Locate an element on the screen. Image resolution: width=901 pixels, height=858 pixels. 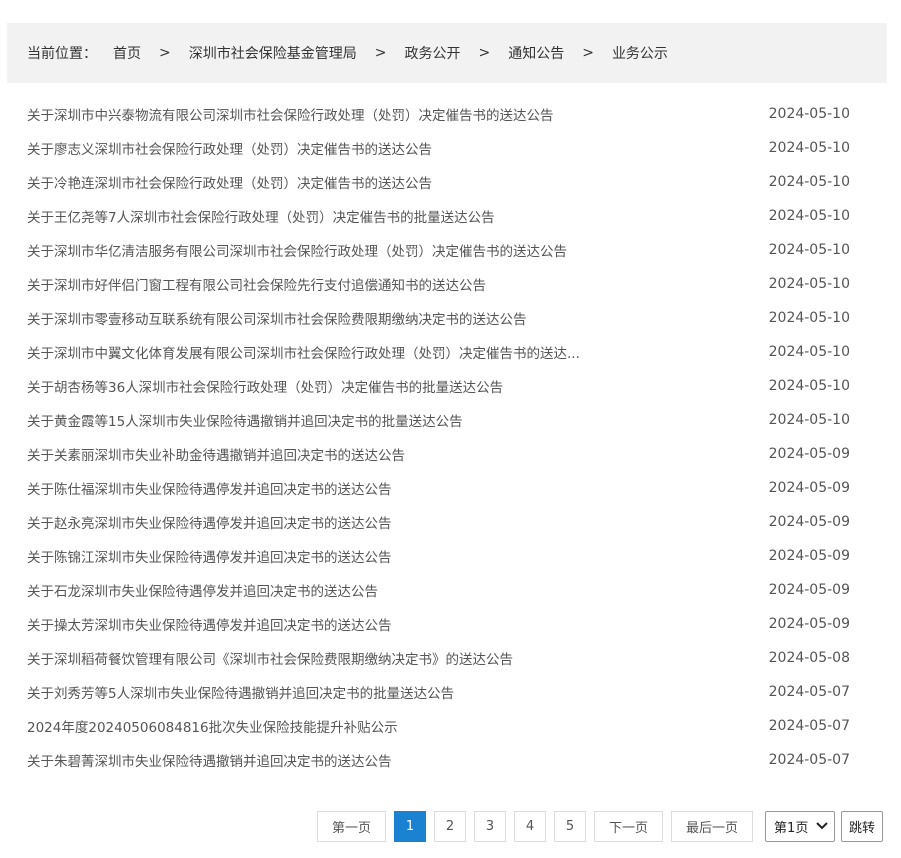
list-item: 关于石龙深圳市失业保险待遇停发并追回决定书的送达公告 2024-05-09 is located at coordinates (450, 590).